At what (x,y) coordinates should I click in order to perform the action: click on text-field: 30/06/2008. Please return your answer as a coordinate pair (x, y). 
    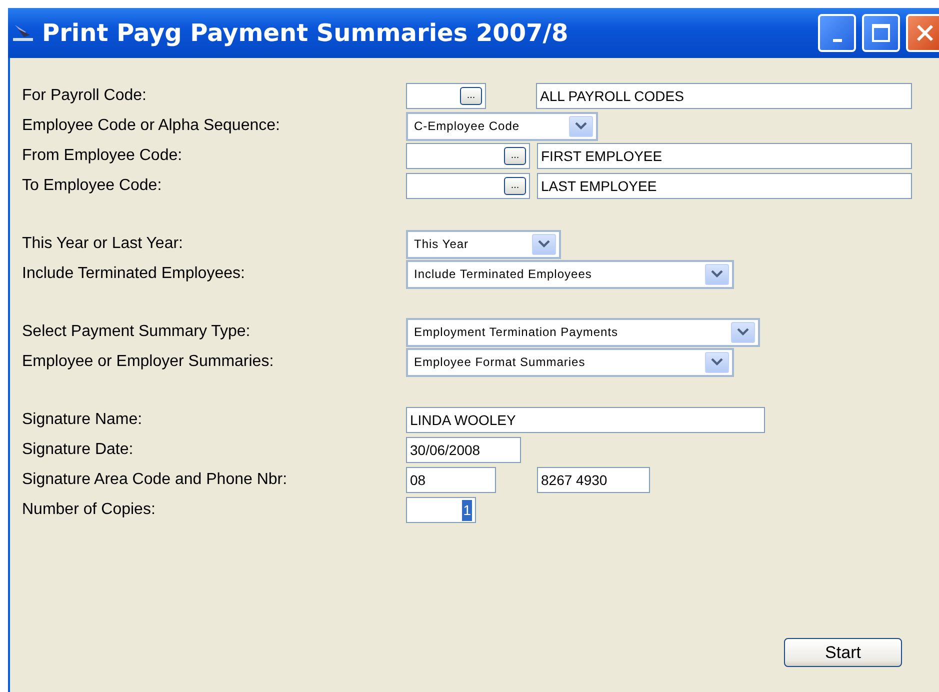
    Looking at the image, I should click on (463, 450).